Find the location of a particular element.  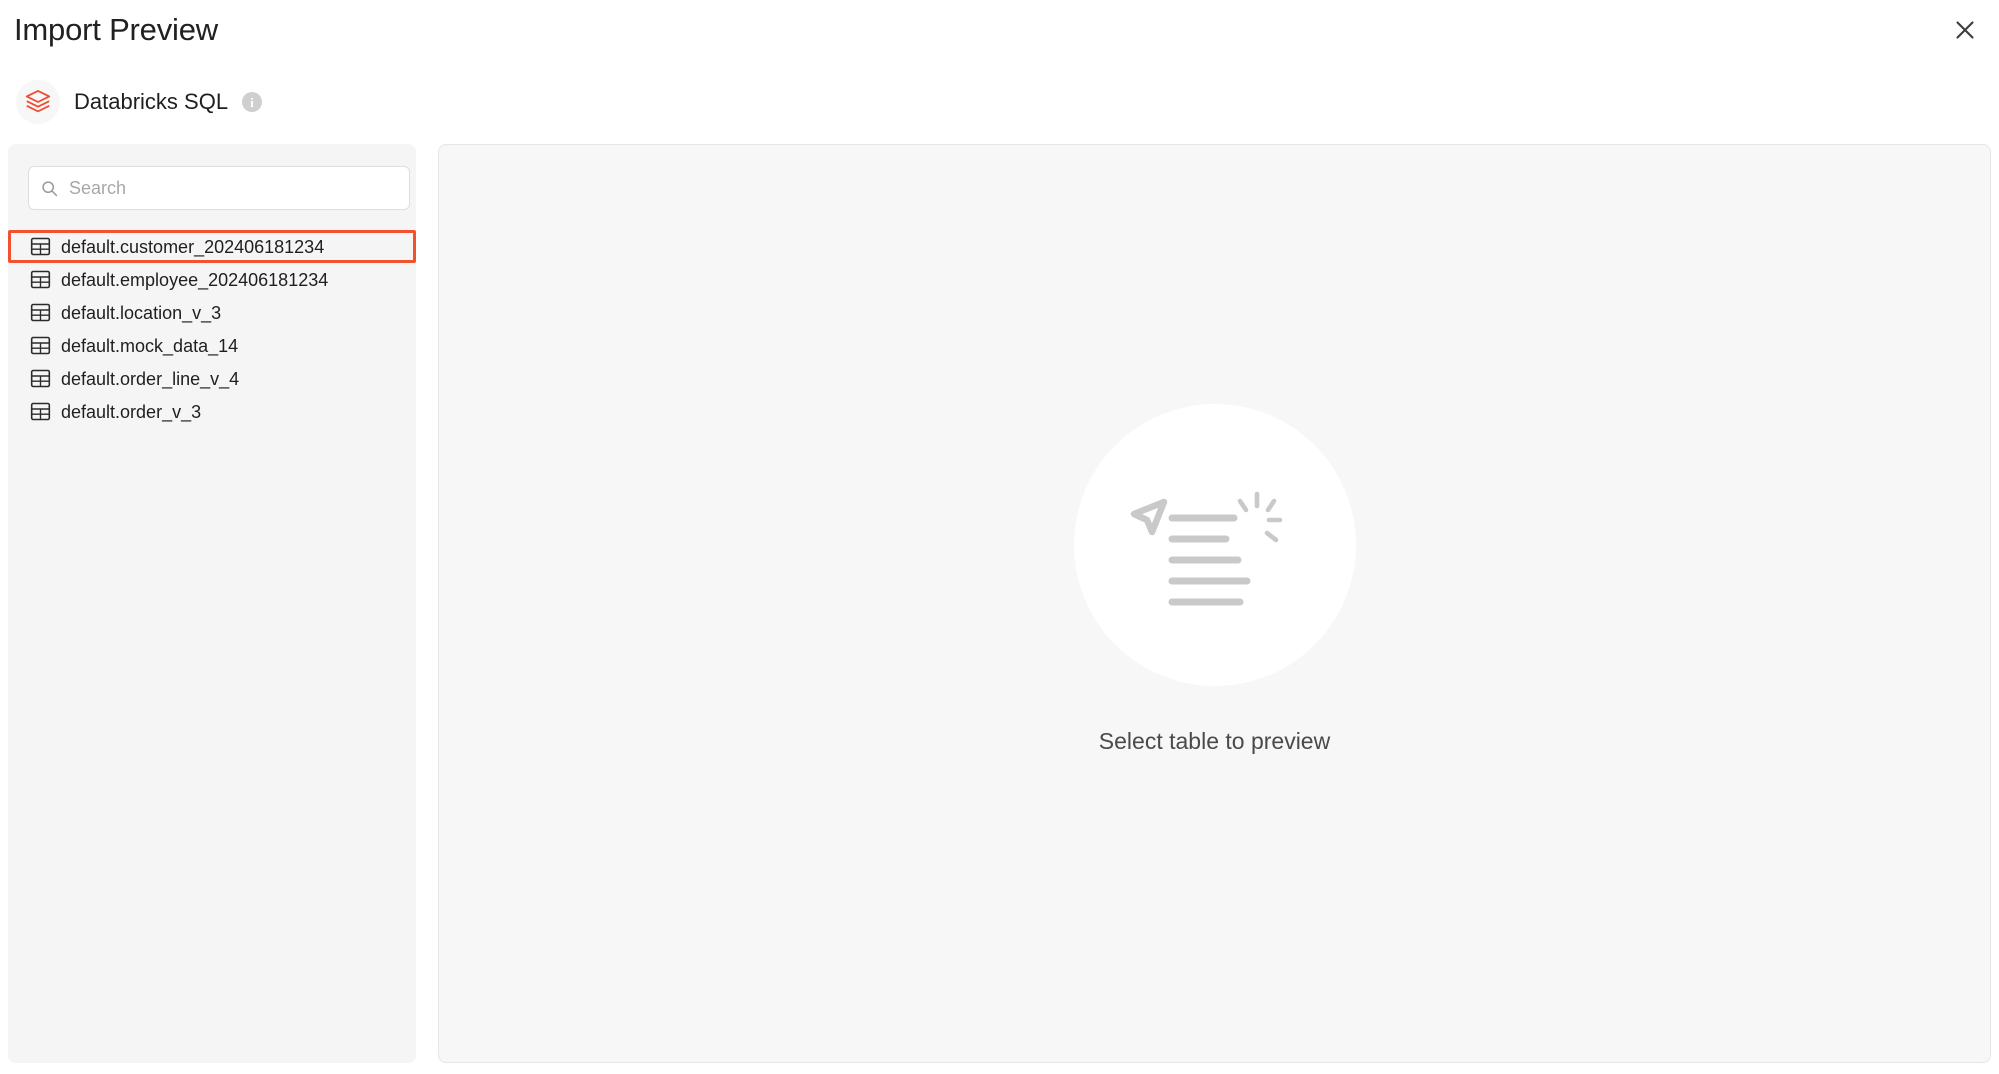

search-box is located at coordinates (219, 188).